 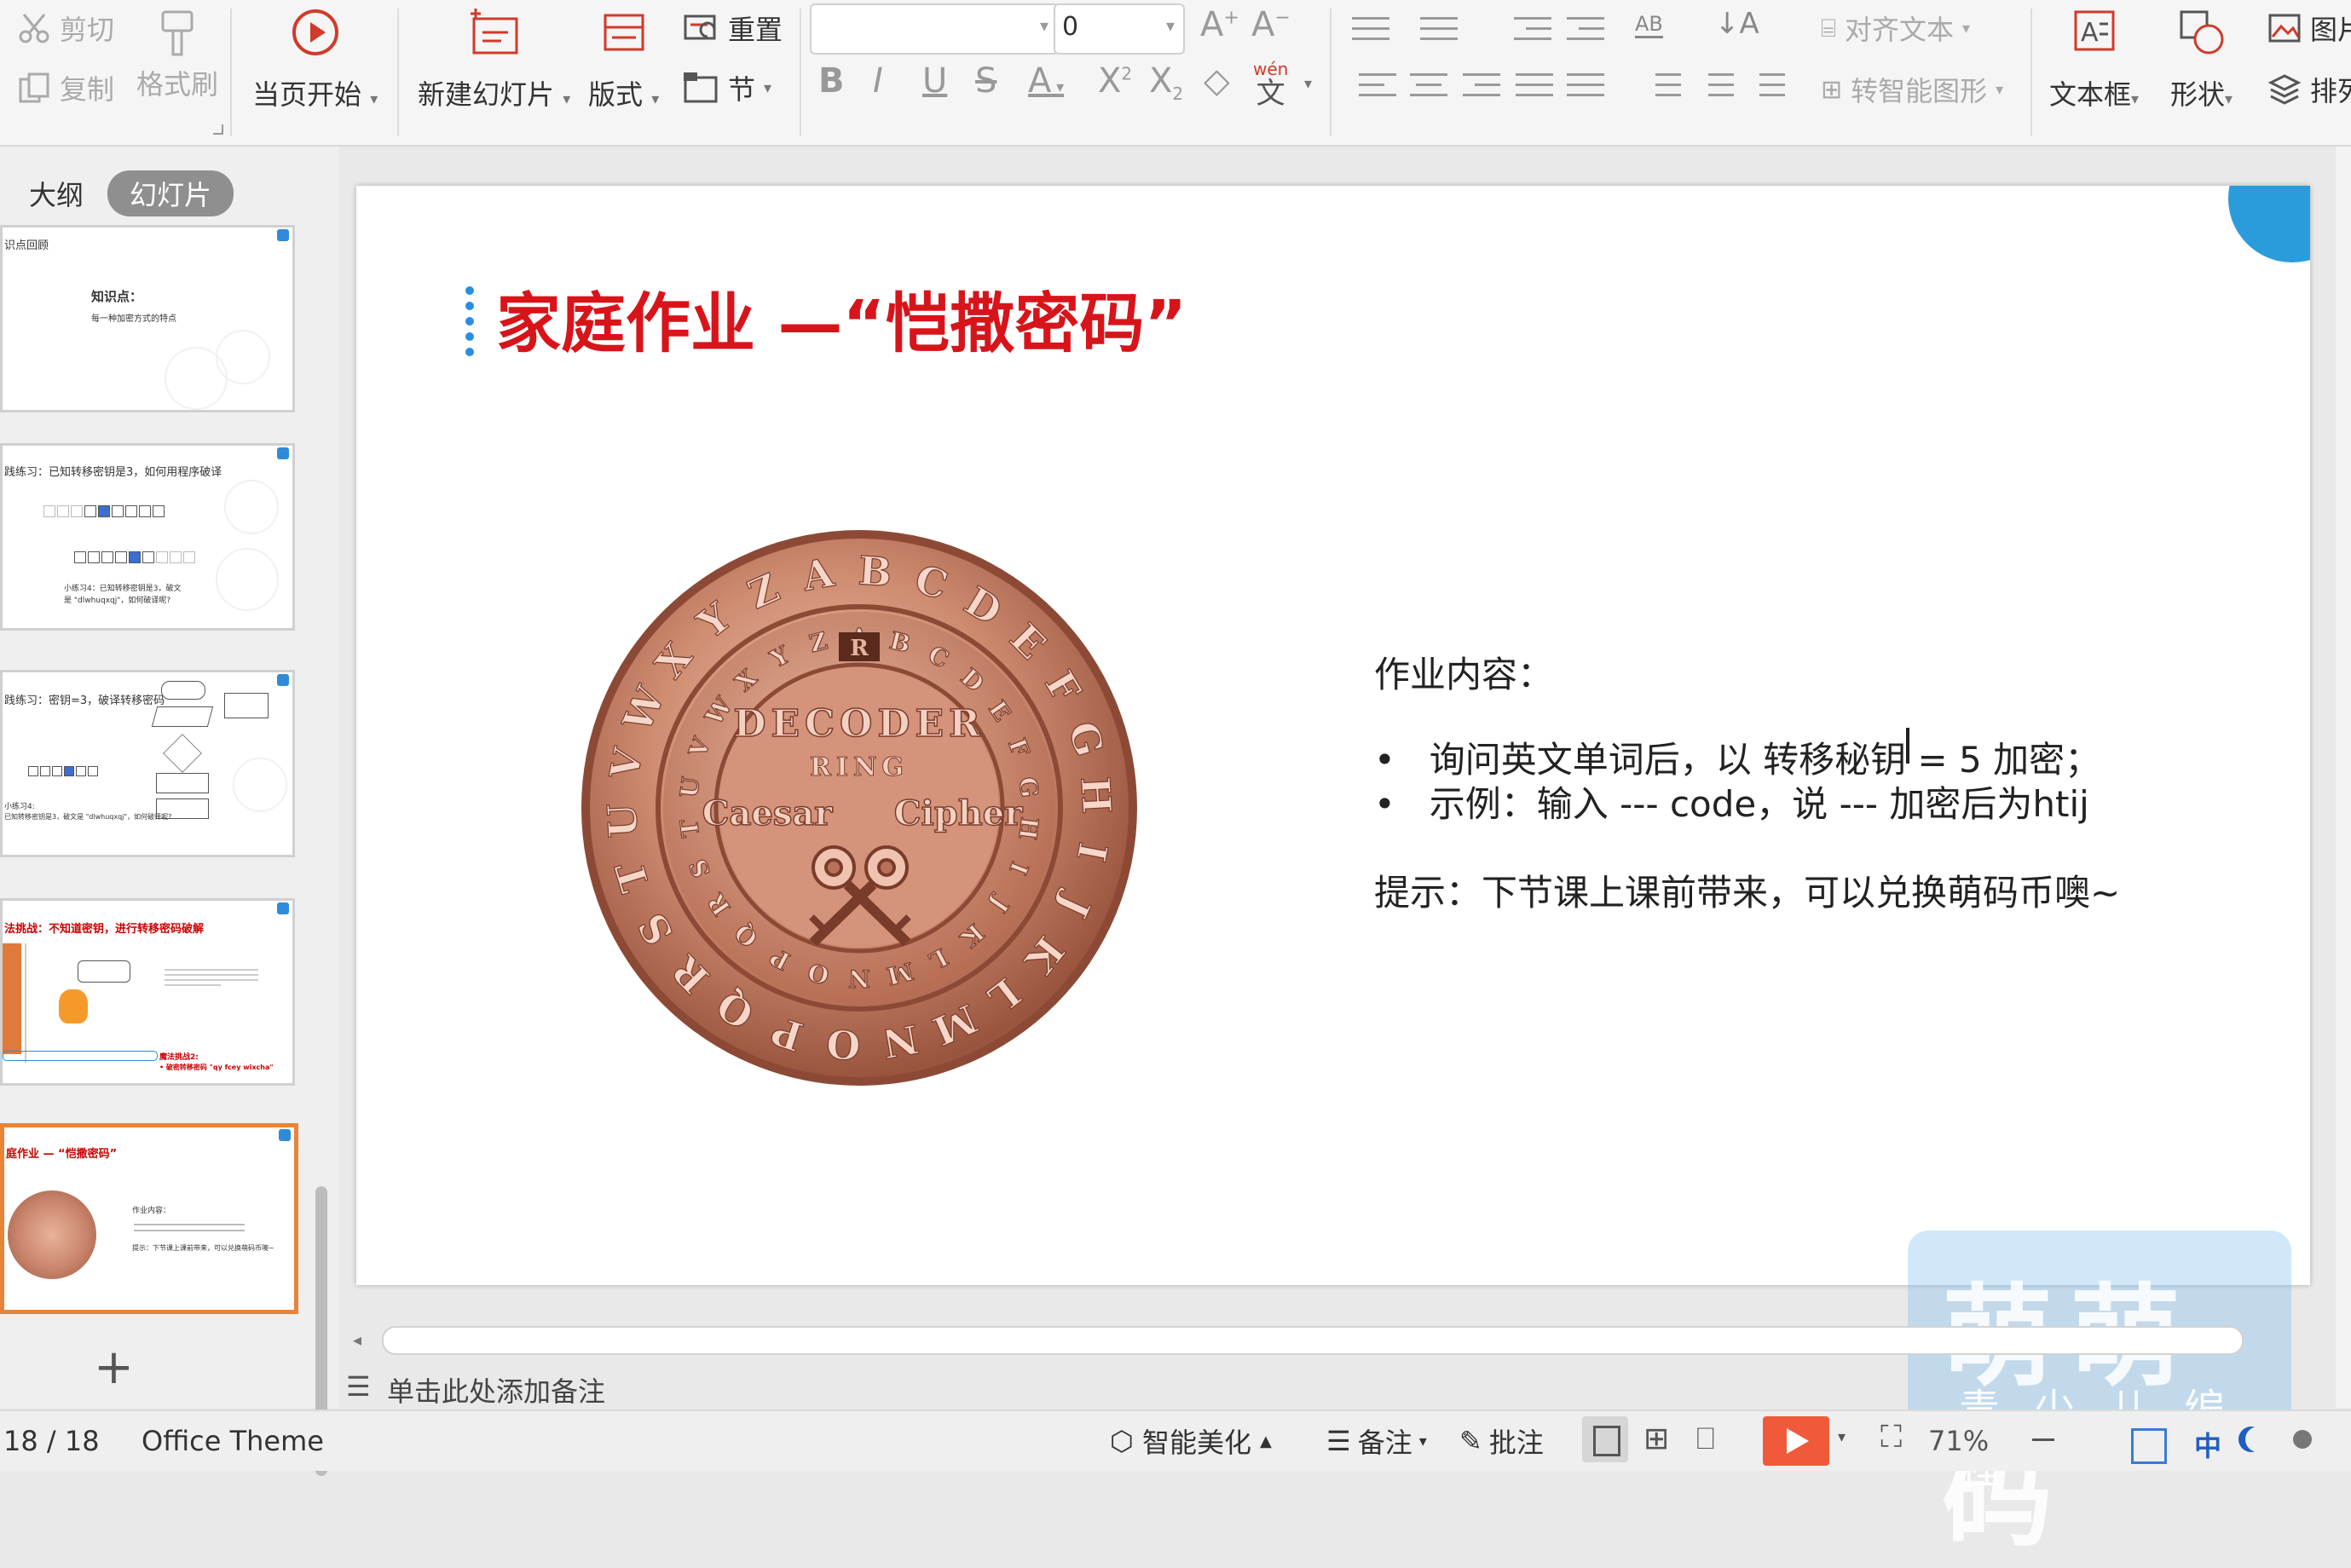 What do you see at coordinates (88, 817) in the screenshot?
I see `thumb-line: 已知转移密钥是3，破文是 "dlwhuqxqj"，如何破译呢?` at bounding box center [88, 817].